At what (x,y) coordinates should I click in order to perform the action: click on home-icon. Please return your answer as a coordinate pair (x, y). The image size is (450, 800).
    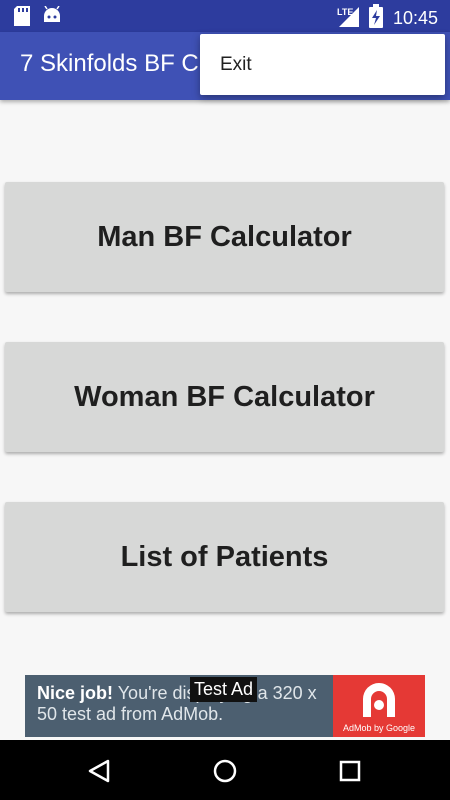
    Looking at the image, I should click on (225, 773).